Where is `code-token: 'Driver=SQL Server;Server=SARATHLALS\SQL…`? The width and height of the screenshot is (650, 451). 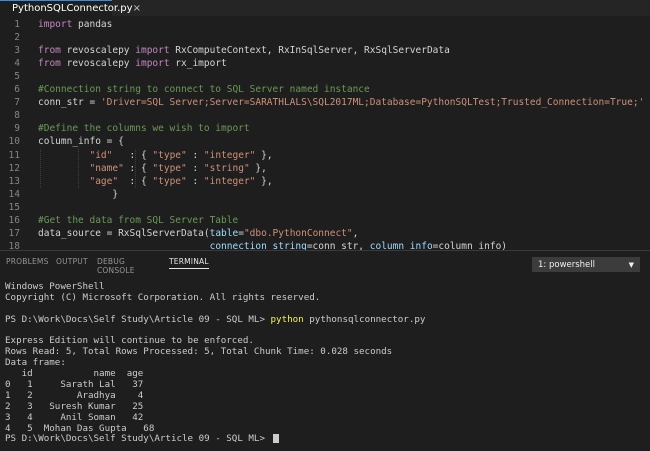 code-token: 'Driver=SQL Server;Server=SARATHLALS\SQL… is located at coordinates (372, 103).